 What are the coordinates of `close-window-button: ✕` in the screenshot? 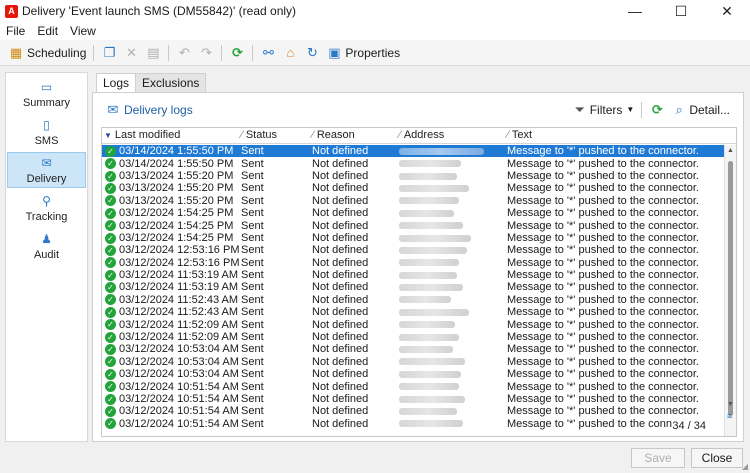 It's located at (727, 11).